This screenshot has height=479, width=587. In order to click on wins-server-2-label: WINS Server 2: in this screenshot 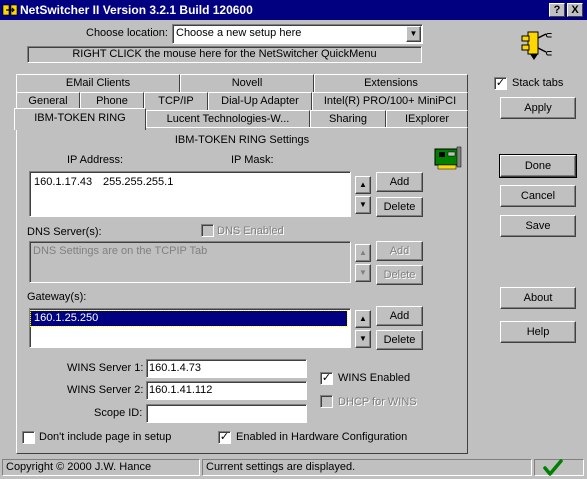, I will do `click(105, 390)`.